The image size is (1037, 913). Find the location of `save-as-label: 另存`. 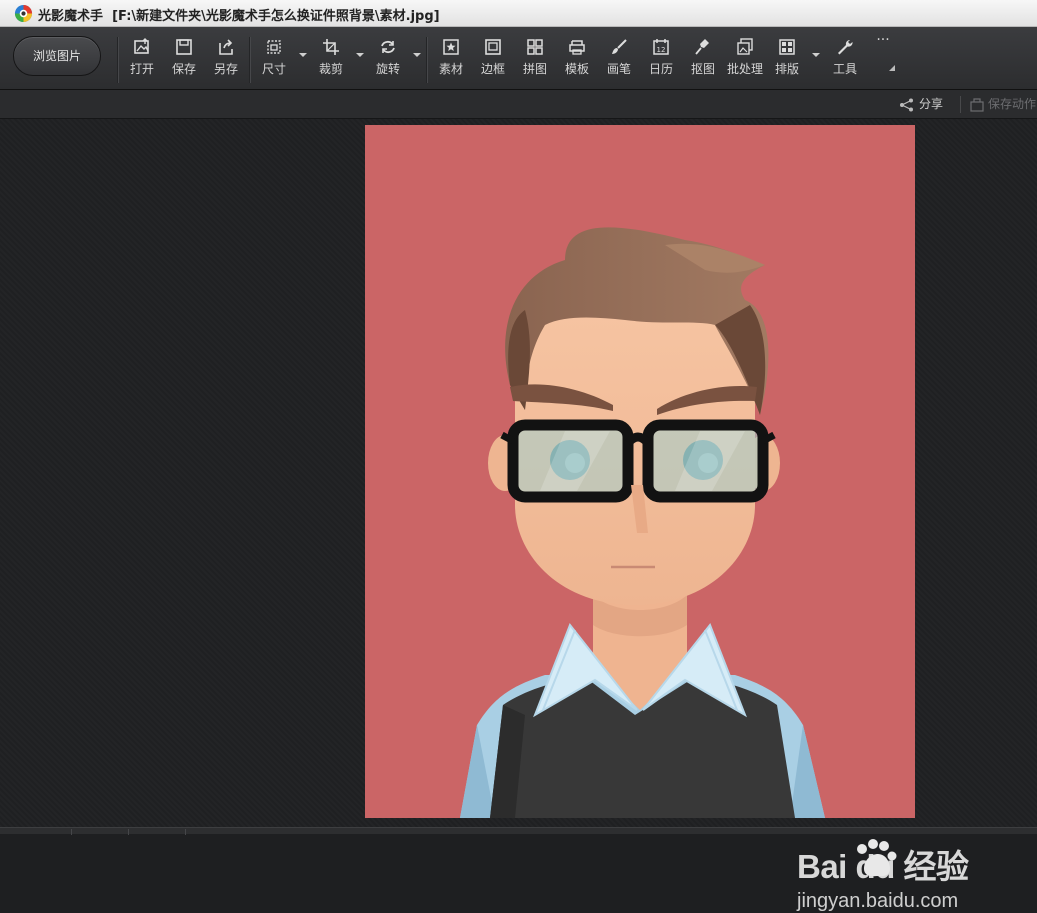

save-as-label: 另存 is located at coordinates (225, 69).